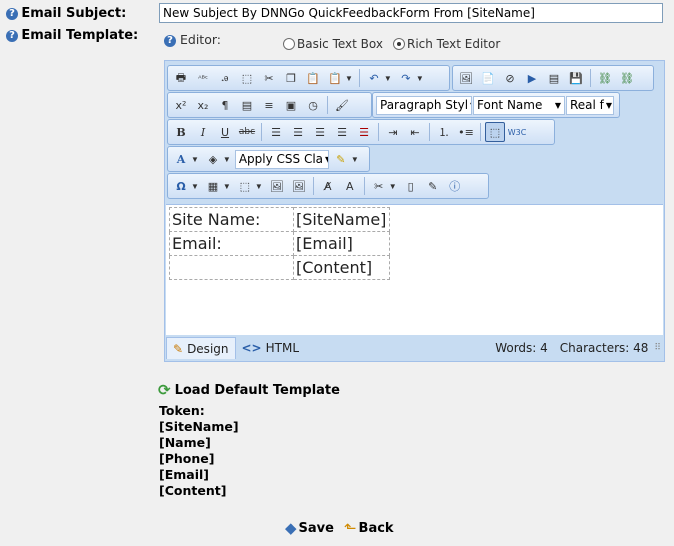 This screenshot has height=546, width=674. Describe the element at coordinates (517, 132) in the screenshot. I see `xhtml-validator-icon: W3C` at that location.